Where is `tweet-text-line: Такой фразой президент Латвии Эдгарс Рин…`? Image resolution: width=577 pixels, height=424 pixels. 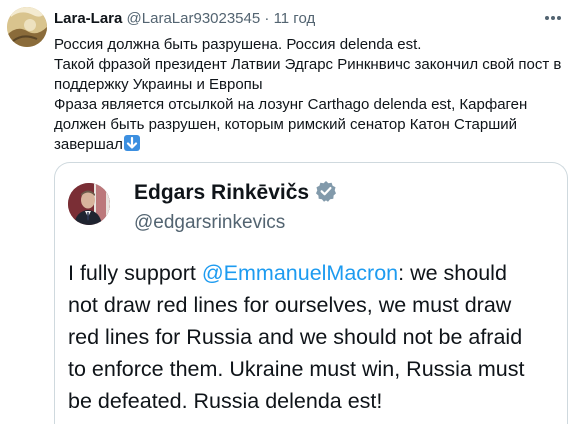 tweet-text-line: Такой фразой президент Латвии Эдгарс Рин… is located at coordinates (308, 64).